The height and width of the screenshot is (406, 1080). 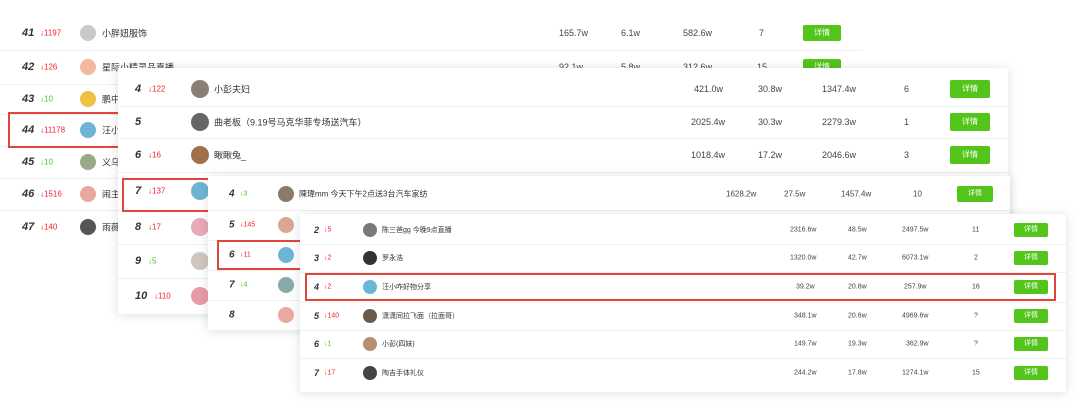 What do you see at coordinates (49, 67) in the screenshot?
I see `rank-change: ↓126` at bounding box center [49, 67].